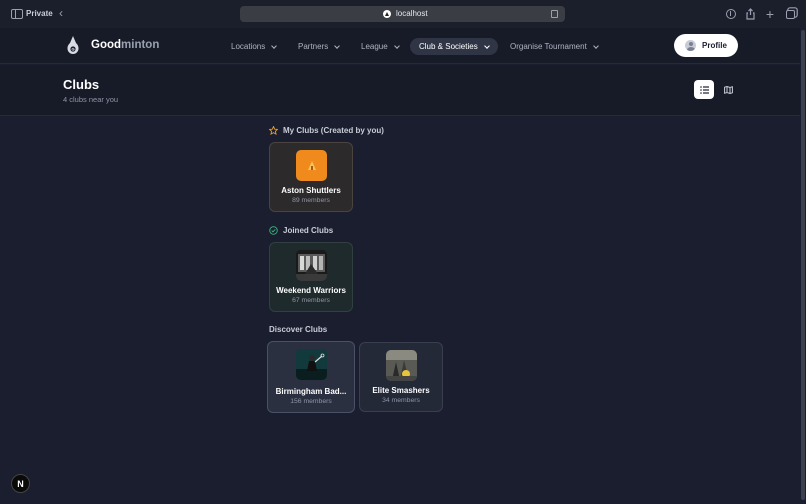 The width and height of the screenshot is (806, 504). Describe the element at coordinates (401, 390) in the screenshot. I see `club-name: Elite Smashers` at that location.